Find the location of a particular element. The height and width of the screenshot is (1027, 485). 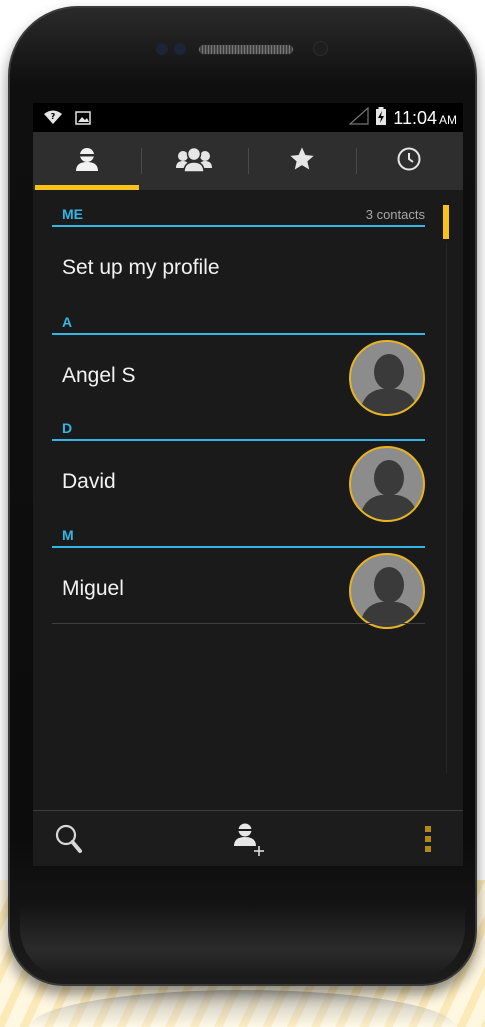

time-ampm: AM is located at coordinates (448, 119).